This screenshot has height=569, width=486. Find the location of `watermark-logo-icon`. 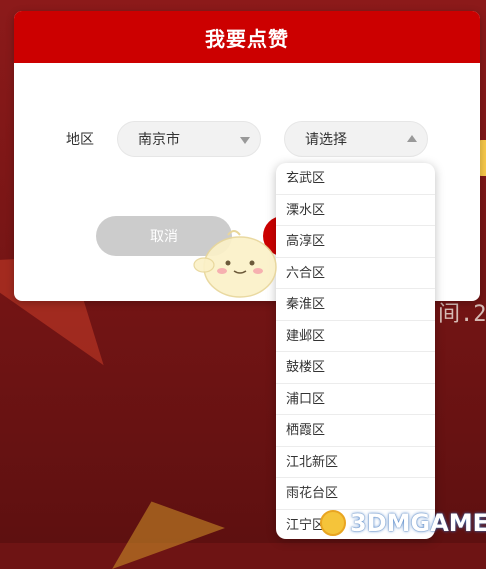

watermark-logo-icon is located at coordinates (333, 523).